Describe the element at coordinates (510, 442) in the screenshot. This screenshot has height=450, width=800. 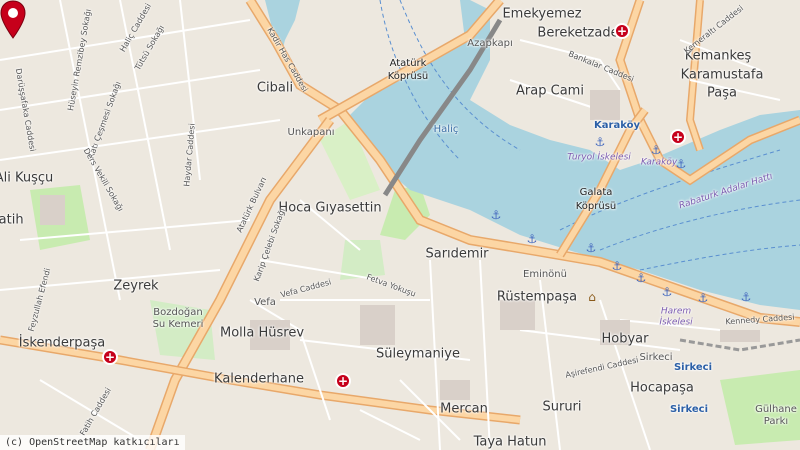
I see `label-taya-hatun: Taya Hatun` at that location.